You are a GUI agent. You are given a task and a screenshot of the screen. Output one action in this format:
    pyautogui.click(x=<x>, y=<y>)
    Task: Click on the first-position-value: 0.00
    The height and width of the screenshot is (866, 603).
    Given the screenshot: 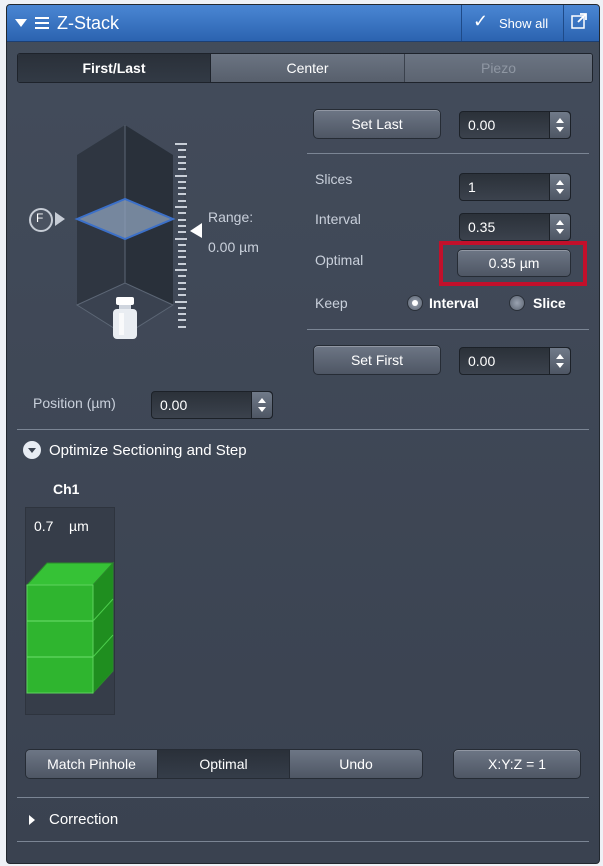 What is the action you would take?
    pyautogui.click(x=482, y=361)
    